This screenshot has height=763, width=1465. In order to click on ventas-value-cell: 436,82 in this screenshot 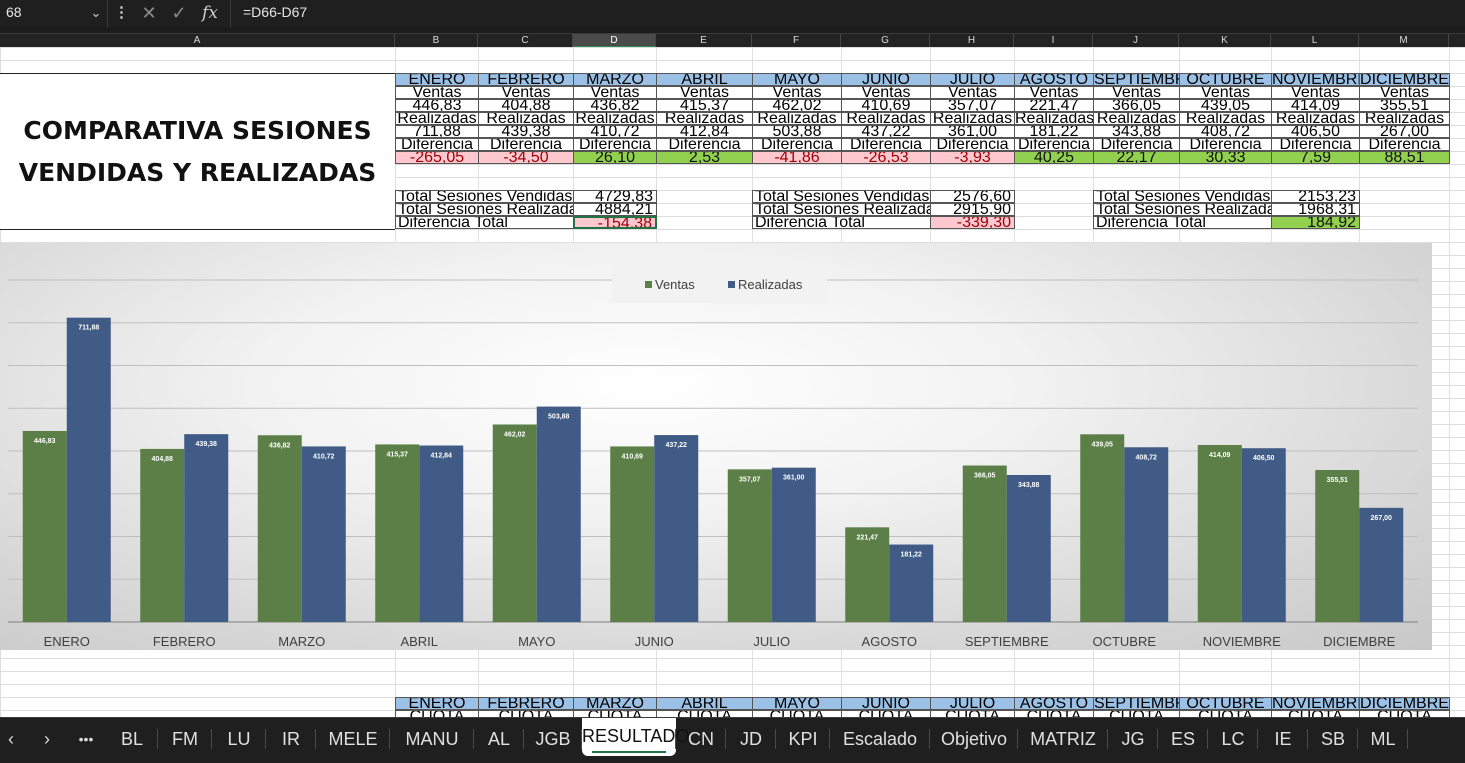, I will do `click(615, 105)`.